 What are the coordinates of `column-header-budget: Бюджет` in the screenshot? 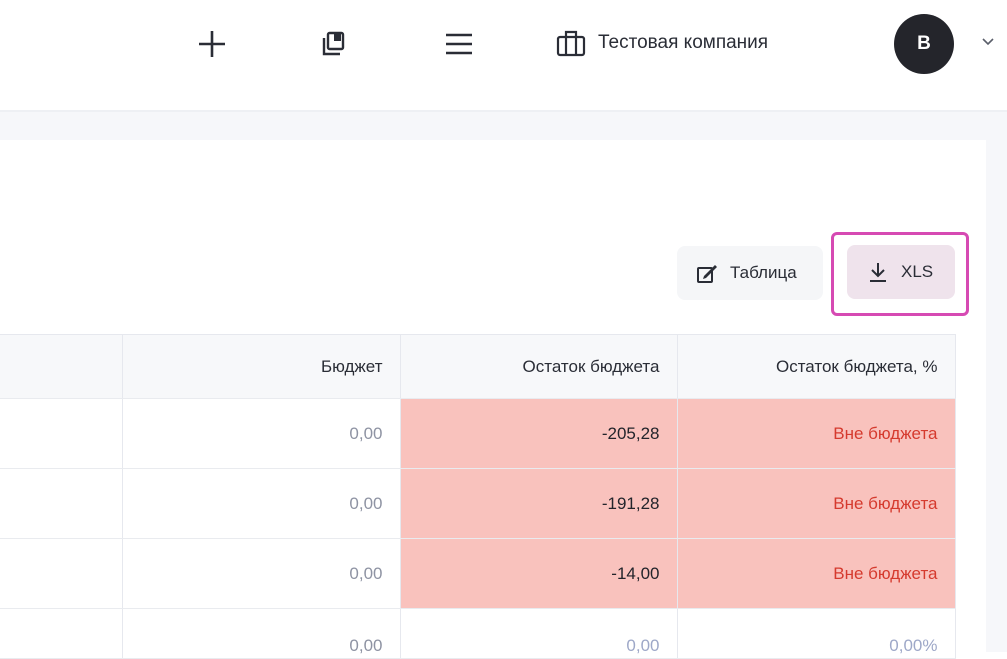 It's located at (261, 366).